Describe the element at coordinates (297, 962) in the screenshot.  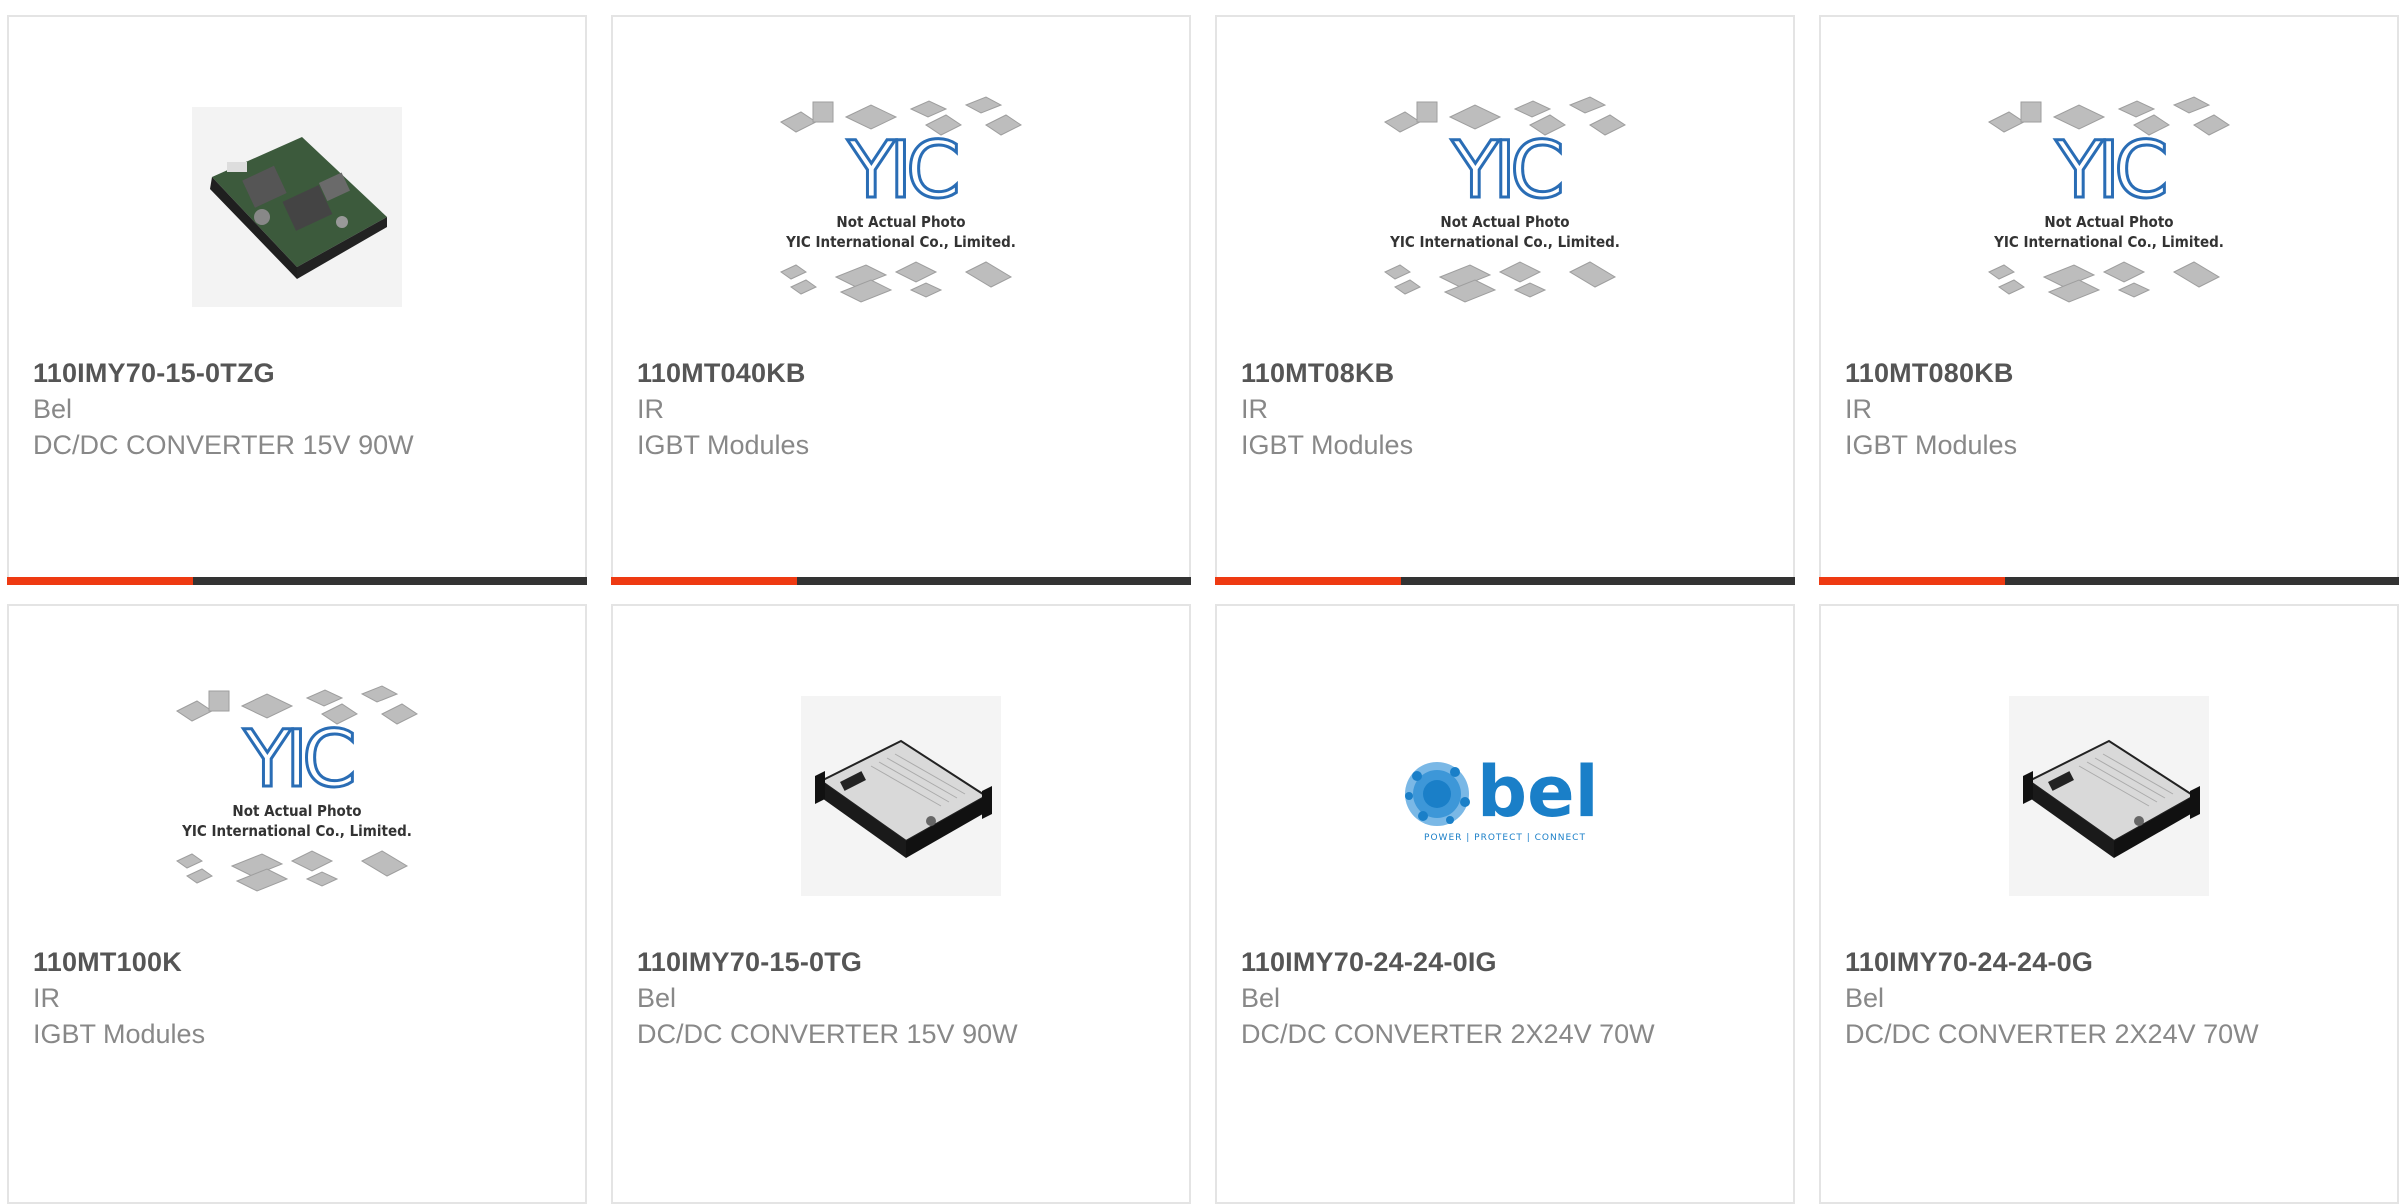
I see `part-number: 110MT100K` at that location.